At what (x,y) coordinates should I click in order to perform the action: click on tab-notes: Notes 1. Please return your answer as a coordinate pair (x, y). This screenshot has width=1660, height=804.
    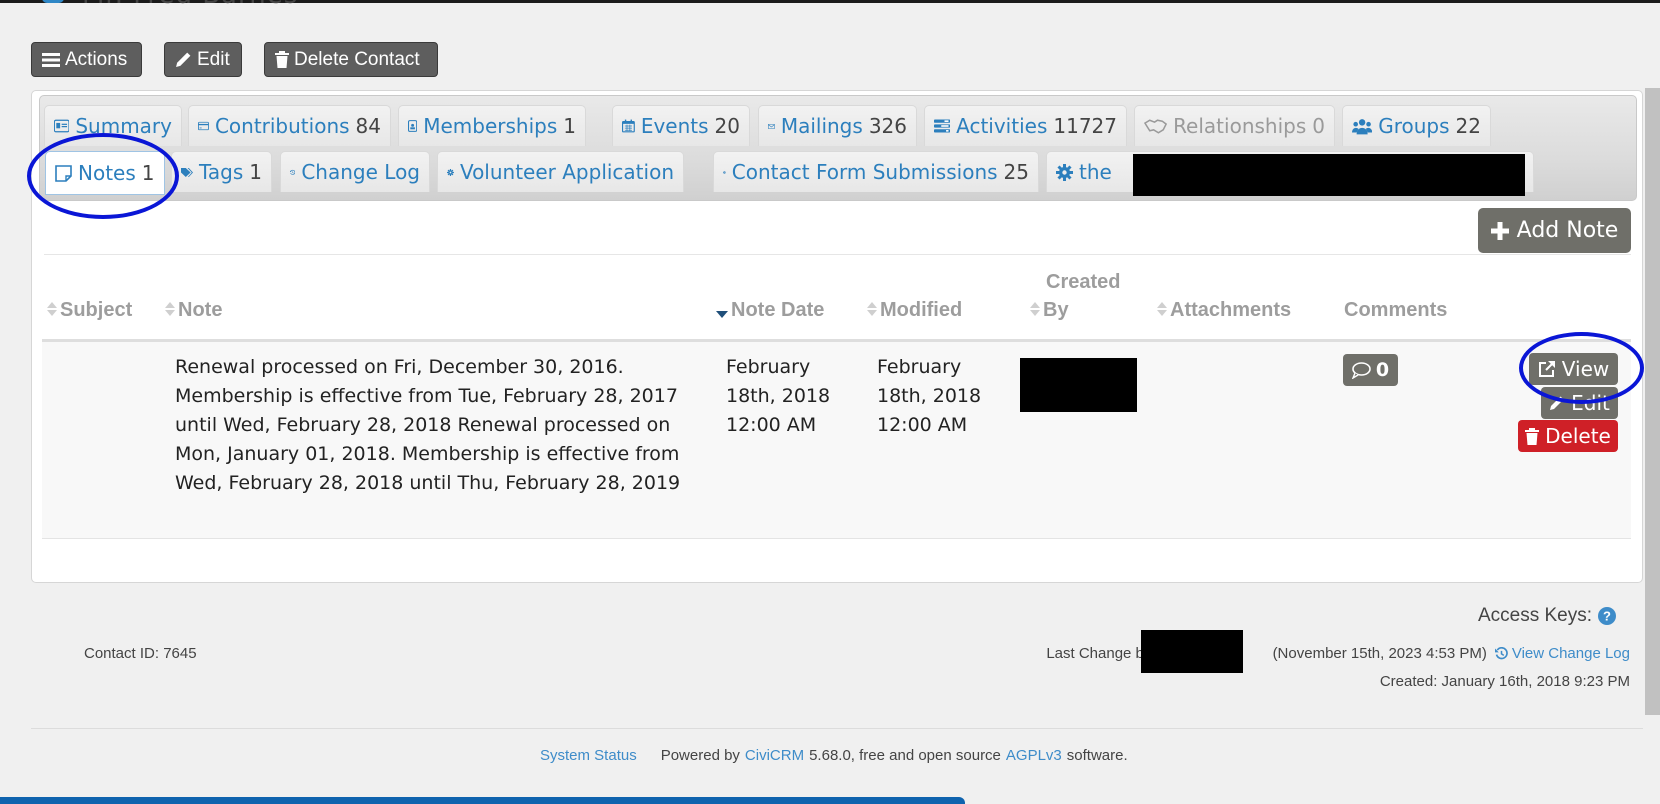
    Looking at the image, I should click on (105, 173).